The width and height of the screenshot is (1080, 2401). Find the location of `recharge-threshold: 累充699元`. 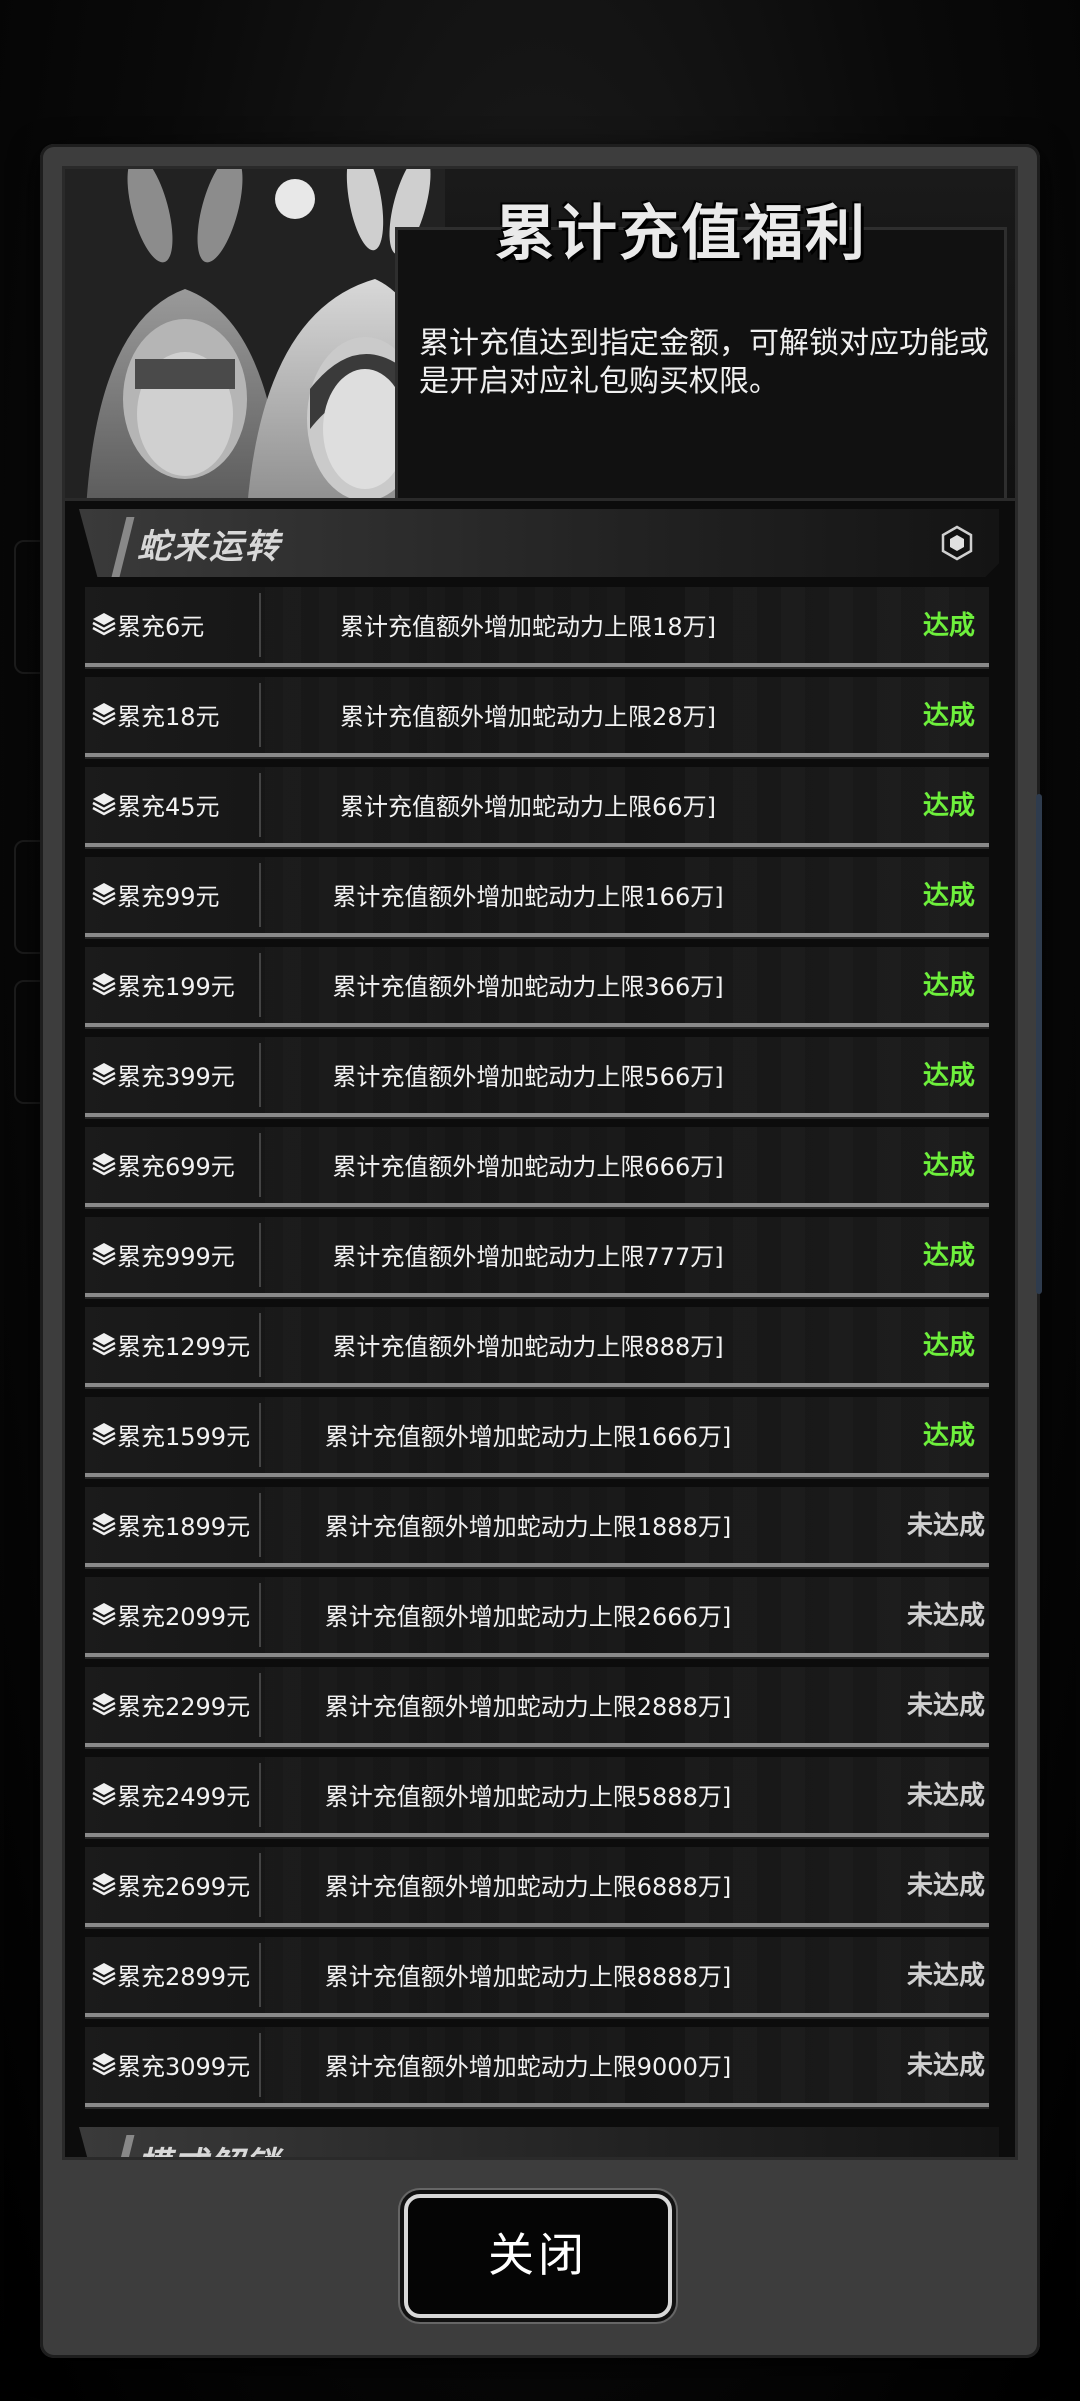

recharge-threshold: 累充699元 is located at coordinates (176, 1167).